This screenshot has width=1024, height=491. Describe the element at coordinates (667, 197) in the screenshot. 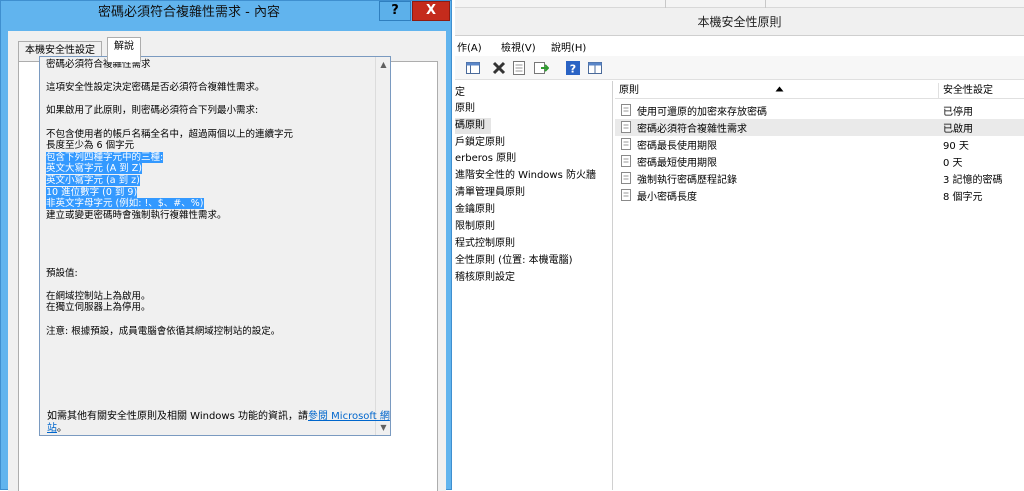

I see `policy-name: 最小密碼長度` at that location.